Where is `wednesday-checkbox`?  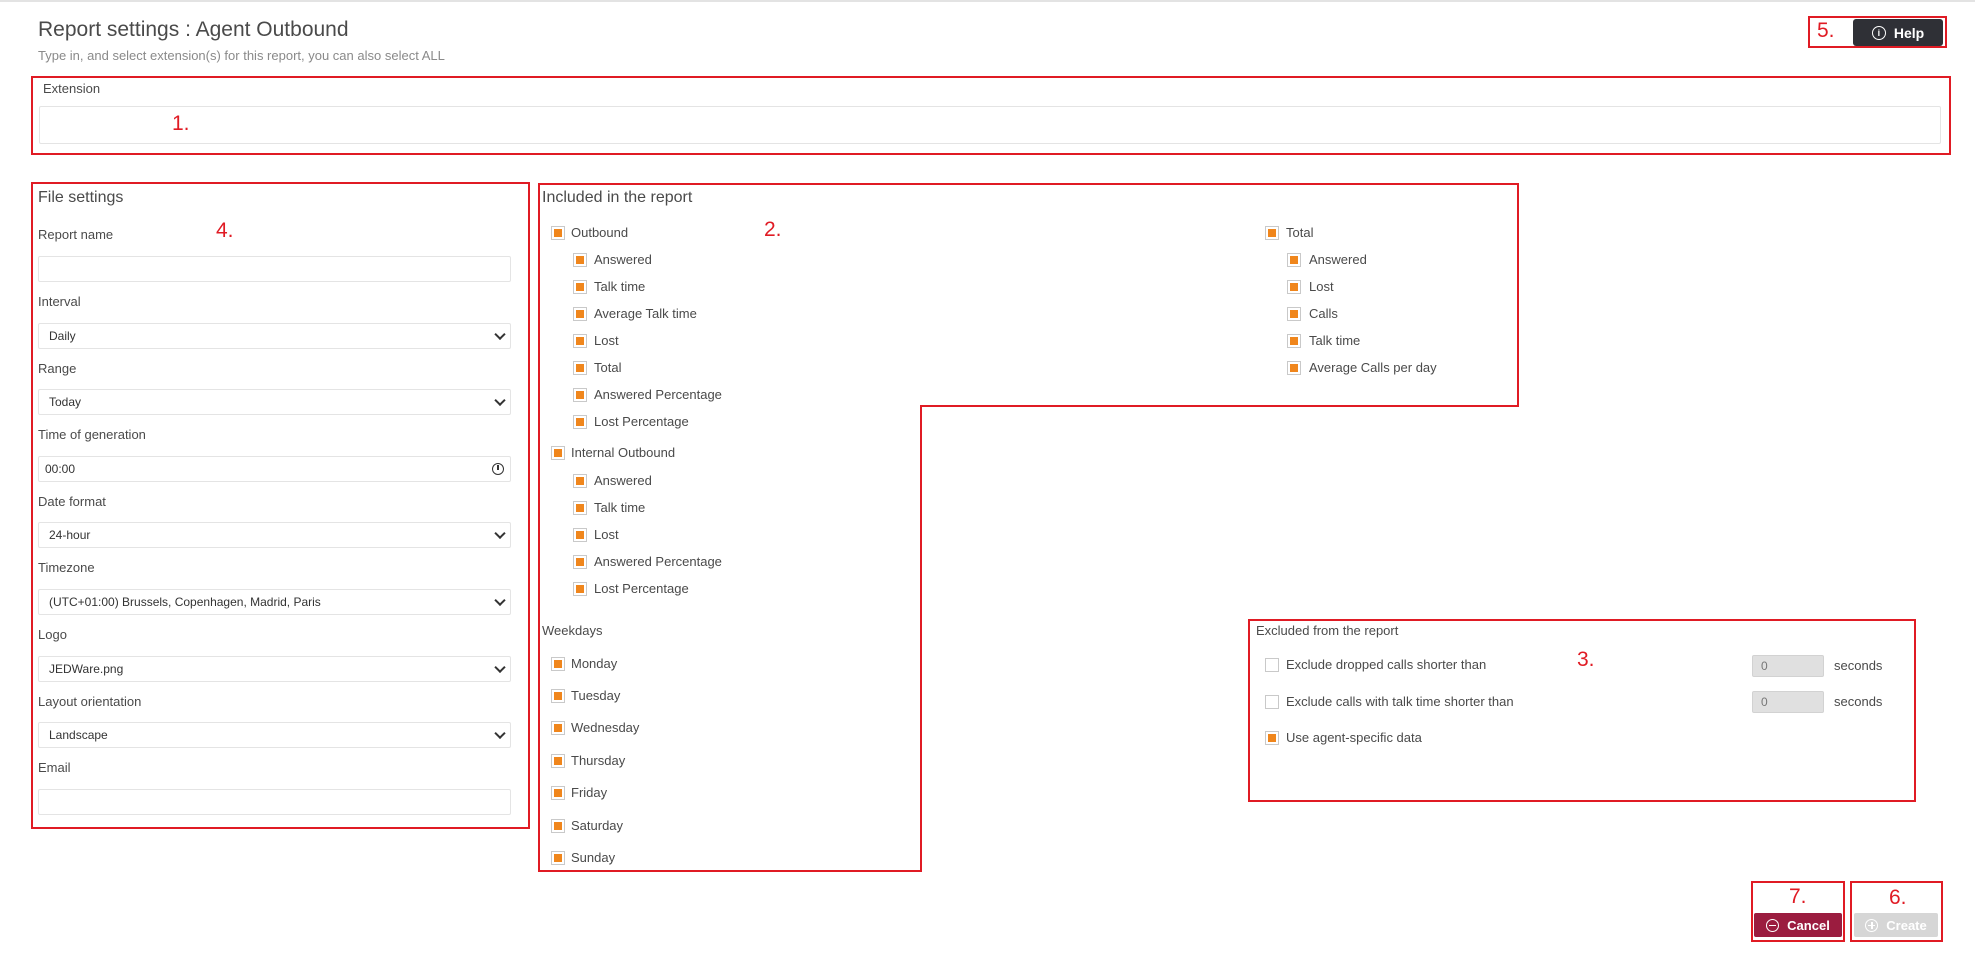 wednesday-checkbox is located at coordinates (558, 728).